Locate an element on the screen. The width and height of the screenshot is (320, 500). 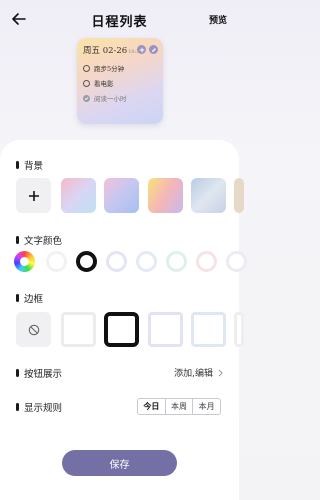
widget-task-item: 看电影 is located at coordinates (98, 83).